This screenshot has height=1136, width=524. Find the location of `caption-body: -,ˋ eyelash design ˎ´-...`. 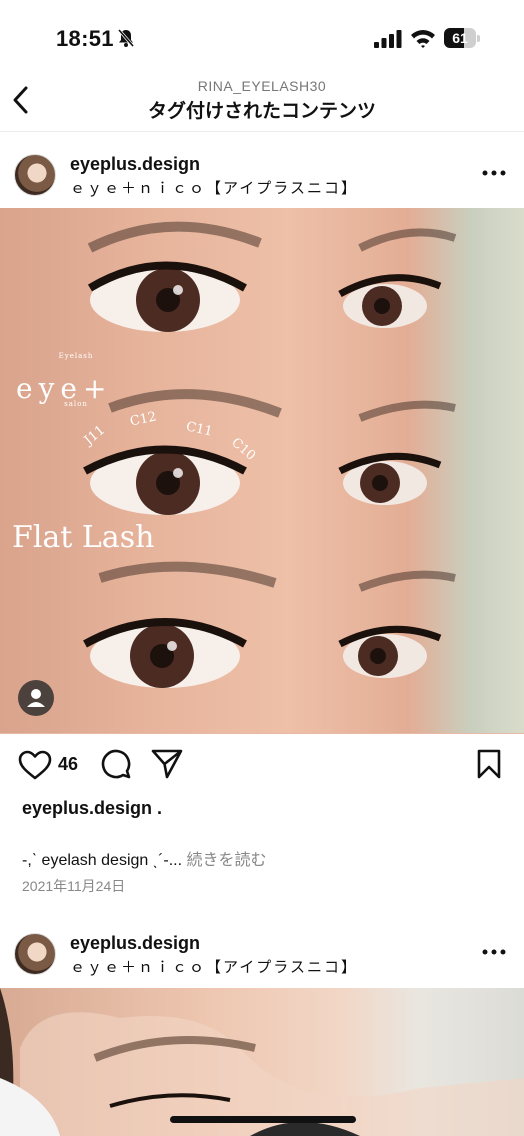

caption-body: -,ˋ eyelash design ˎ´-... is located at coordinates (104, 860).